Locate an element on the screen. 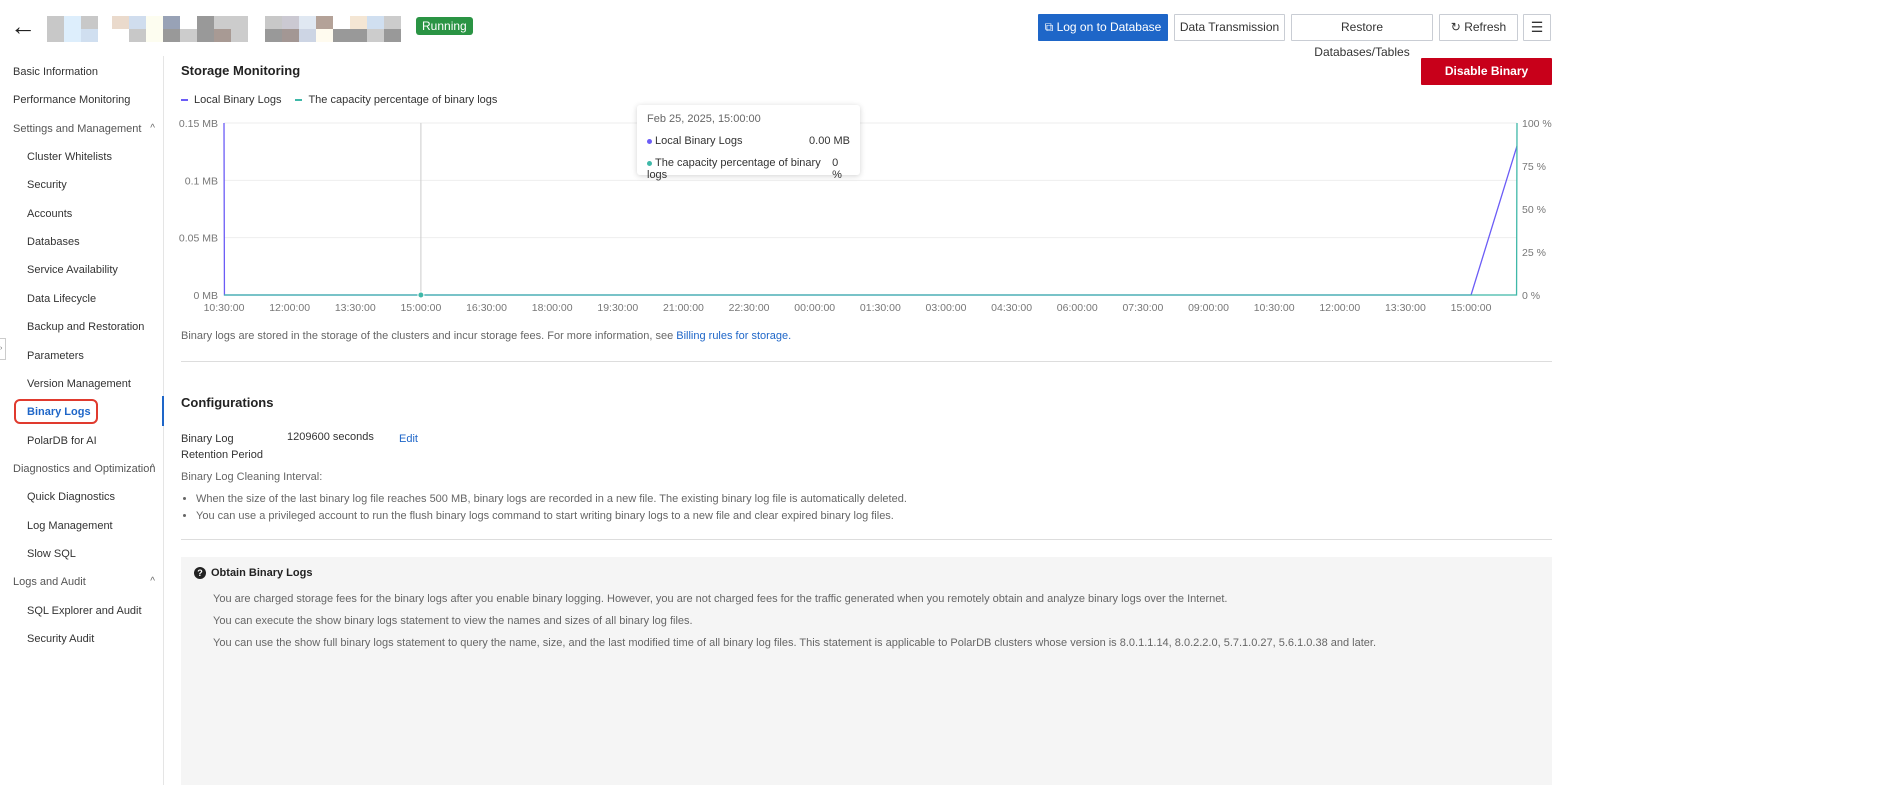 This screenshot has width=1883, height=785. sidebar-item-label: SQL Explorer and Audit is located at coordinates (84, 610).